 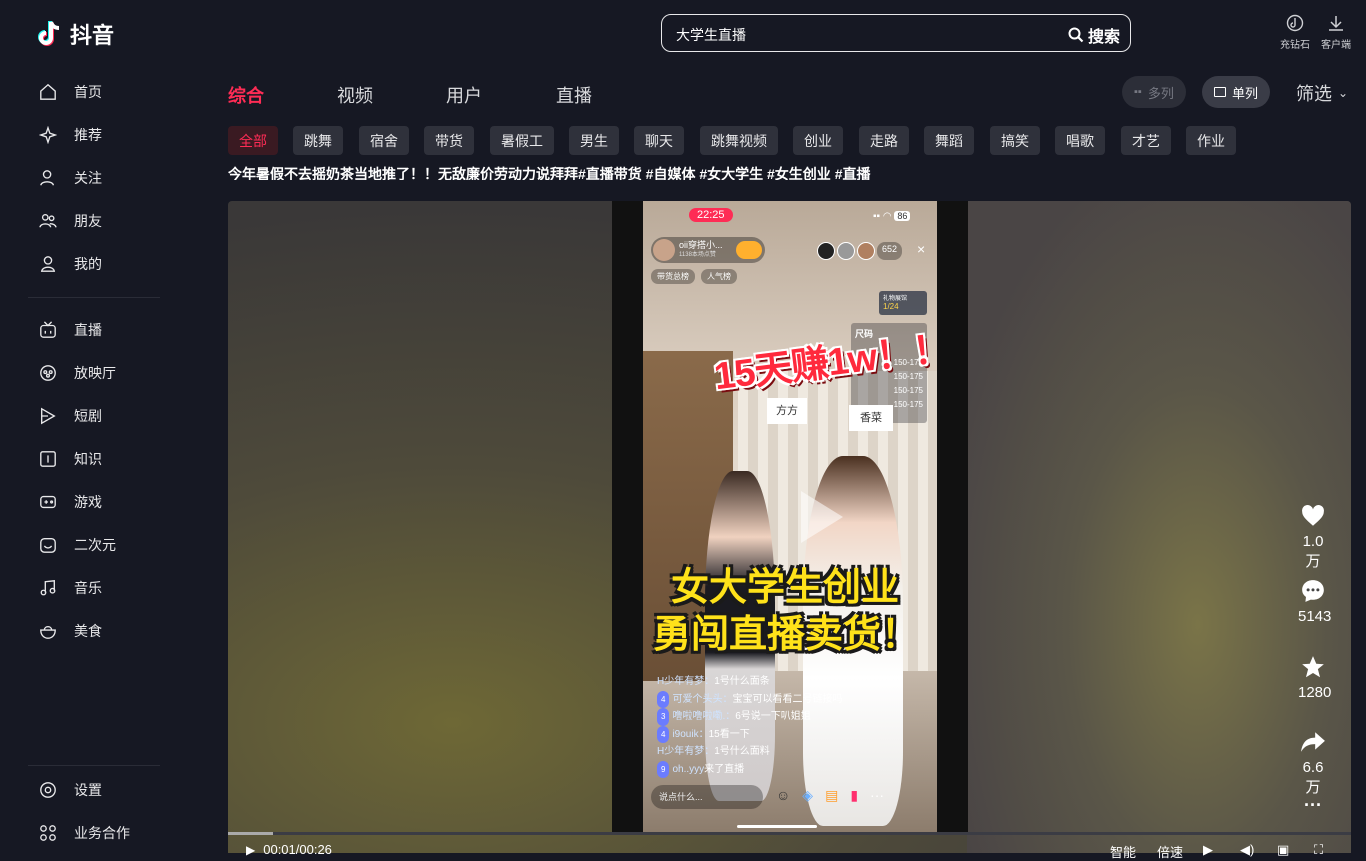 I want to click on play-button: ▶, so click(x=250, y=850).